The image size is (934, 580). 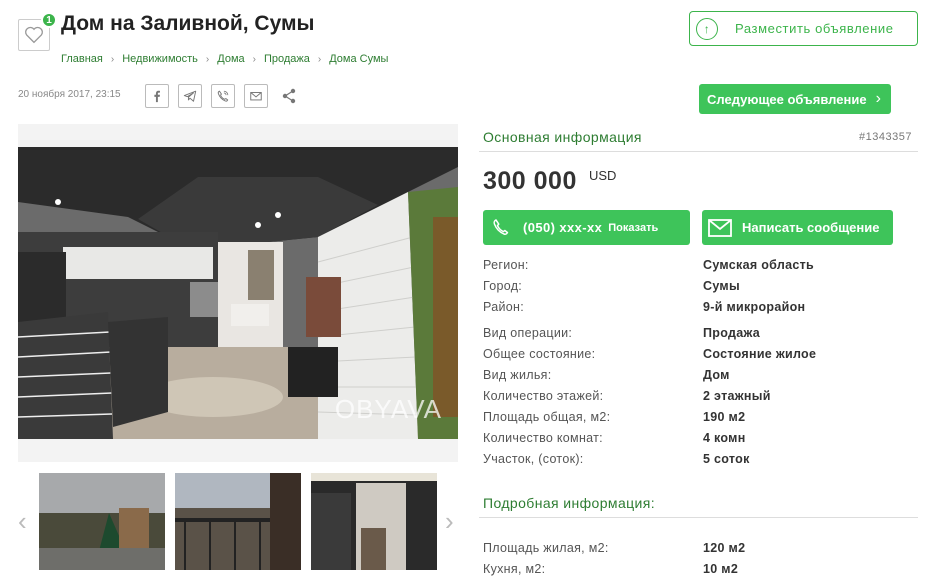 I want to click on info-key: Участок, (соток):, so click(x=533, y=459).